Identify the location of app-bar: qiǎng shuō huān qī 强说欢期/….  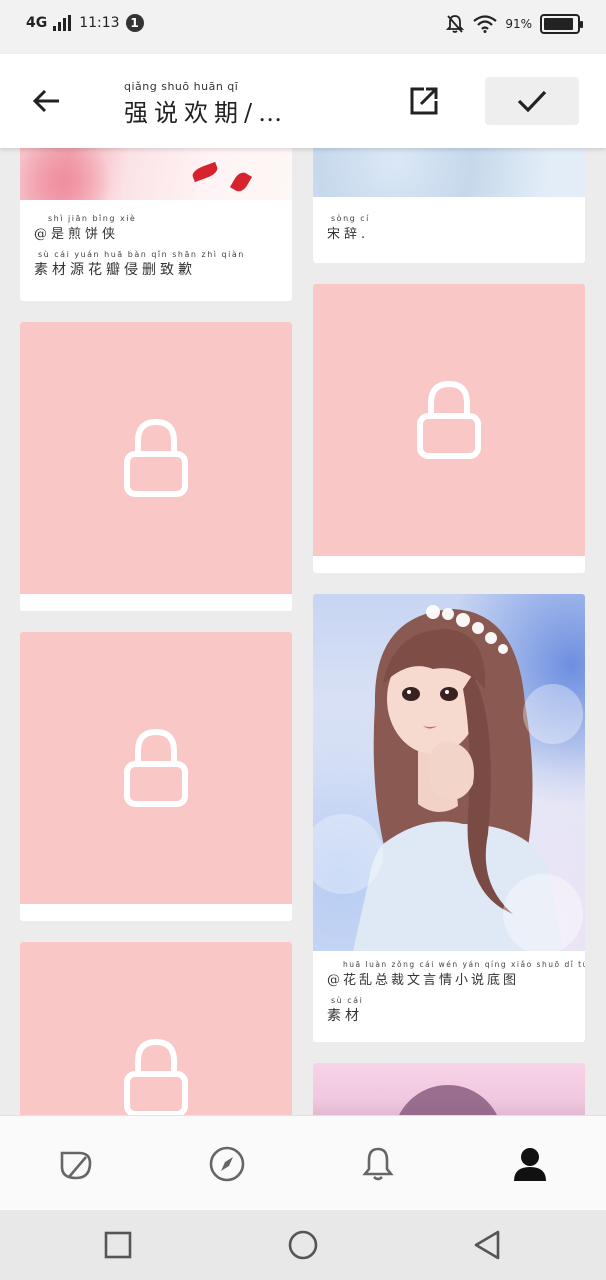
(303, 101).